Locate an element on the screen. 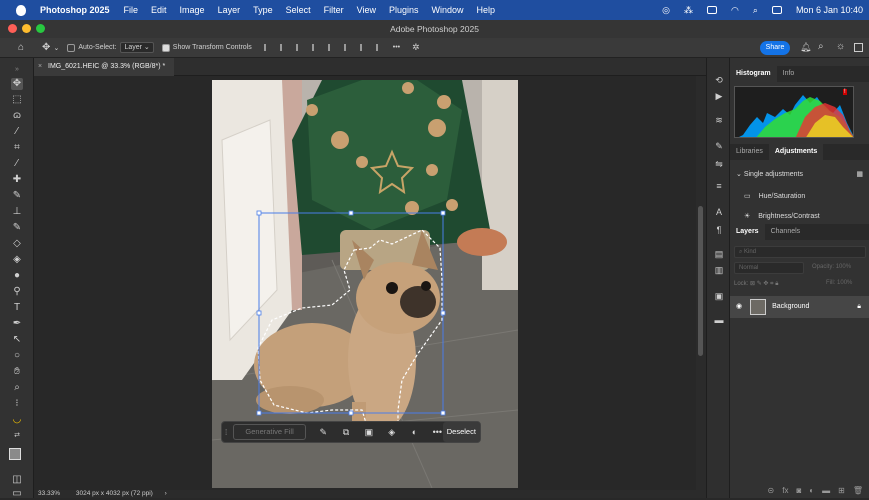 Image resolution: width=869 pixels, height=500 pixels. history-panel-icon: ⟲ is located at coordinates (719, 80).